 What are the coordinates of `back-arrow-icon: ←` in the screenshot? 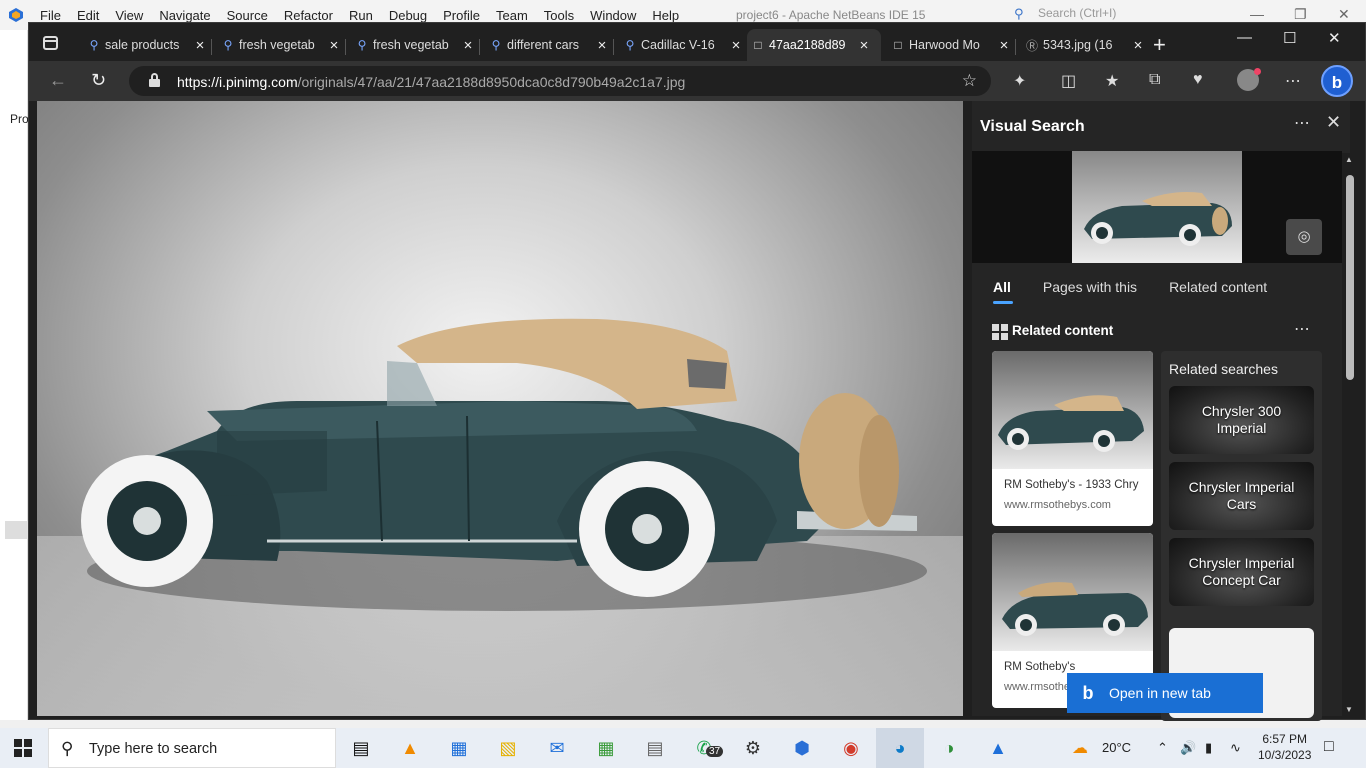 It's located at (58, 80).